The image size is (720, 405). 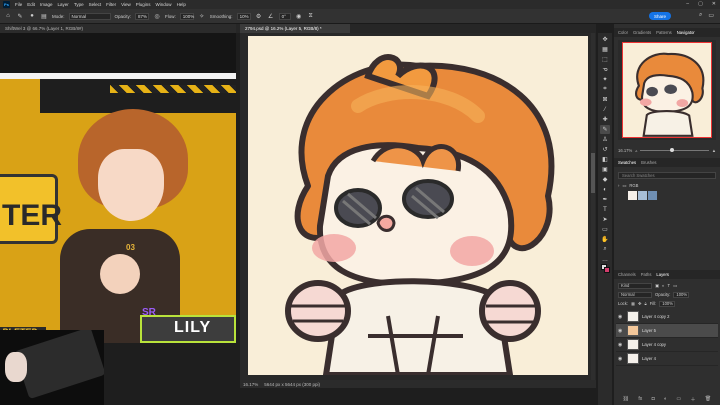 I want to click on layer-name: Layer 4 copy, so click(x=654, y=344).